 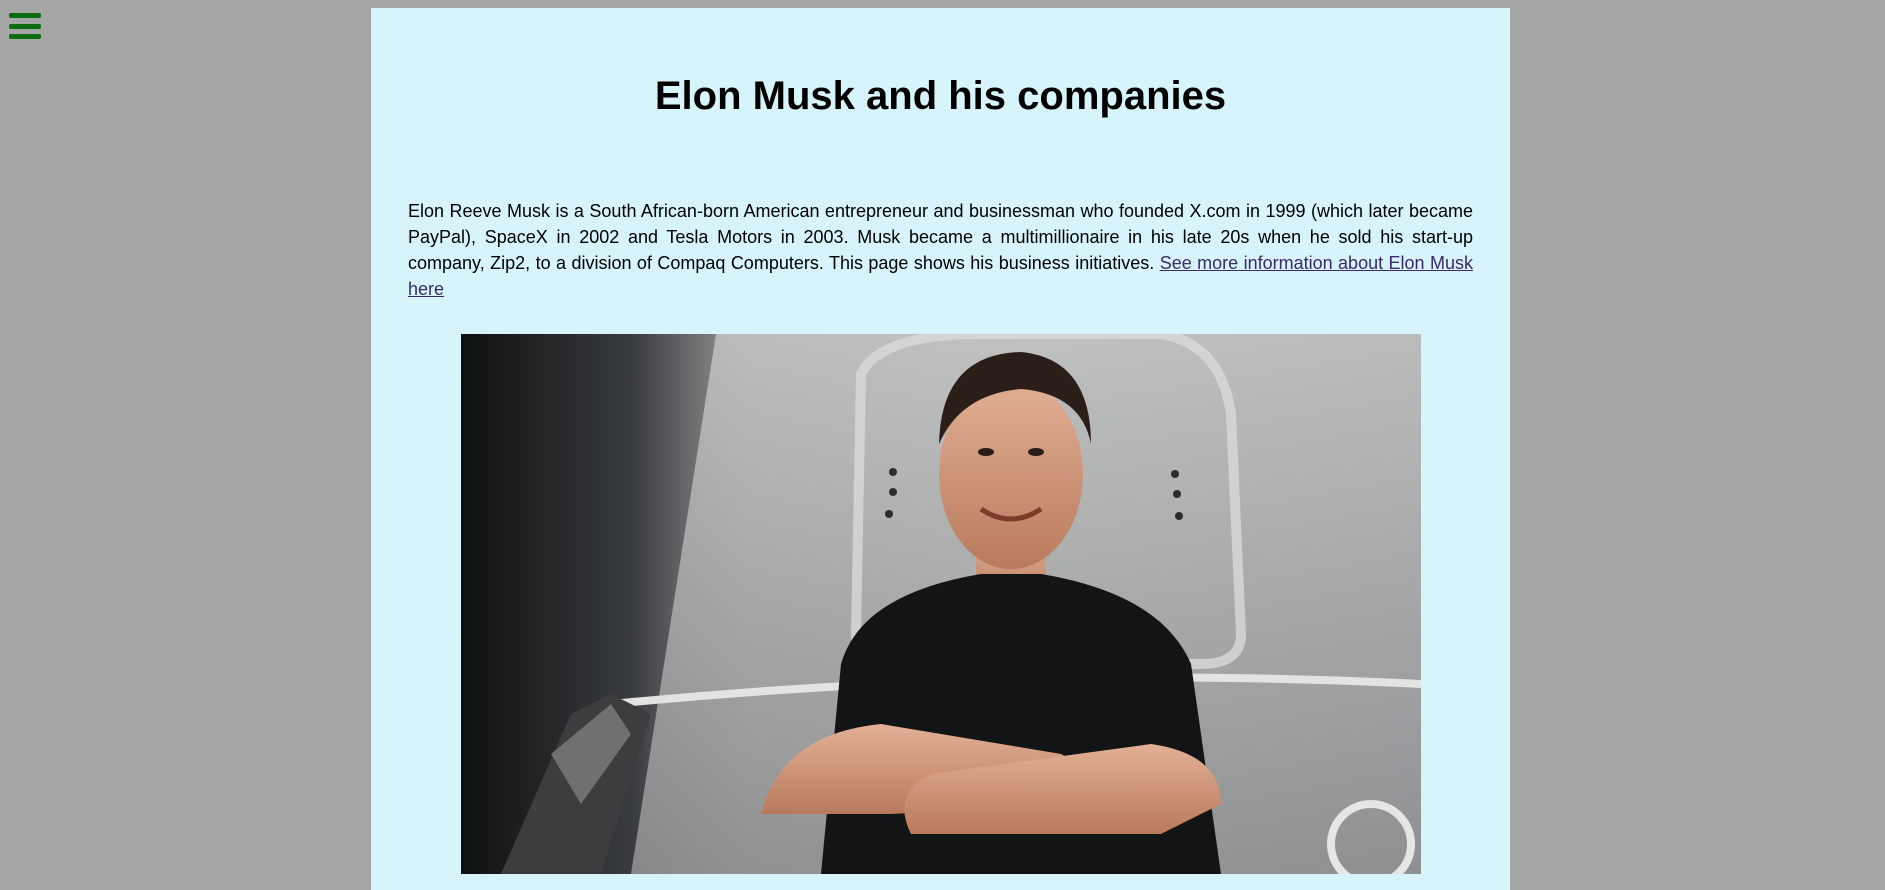 What do you see at coordinates (25, 15) in the screenshot?
I see `hamburger-menu-icon` at bounding box center [25, 15].